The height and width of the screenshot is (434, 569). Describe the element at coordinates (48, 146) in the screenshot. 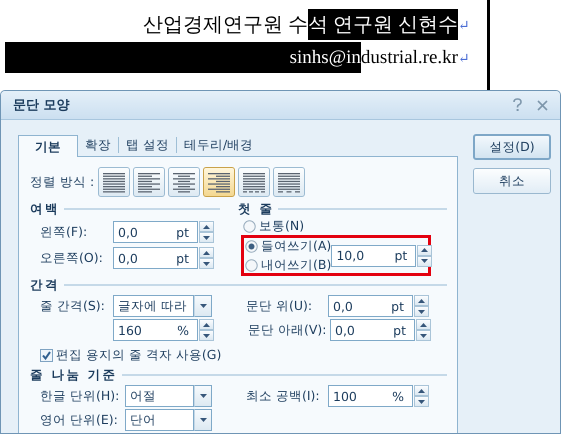

I see `tab: 기본` at that location.